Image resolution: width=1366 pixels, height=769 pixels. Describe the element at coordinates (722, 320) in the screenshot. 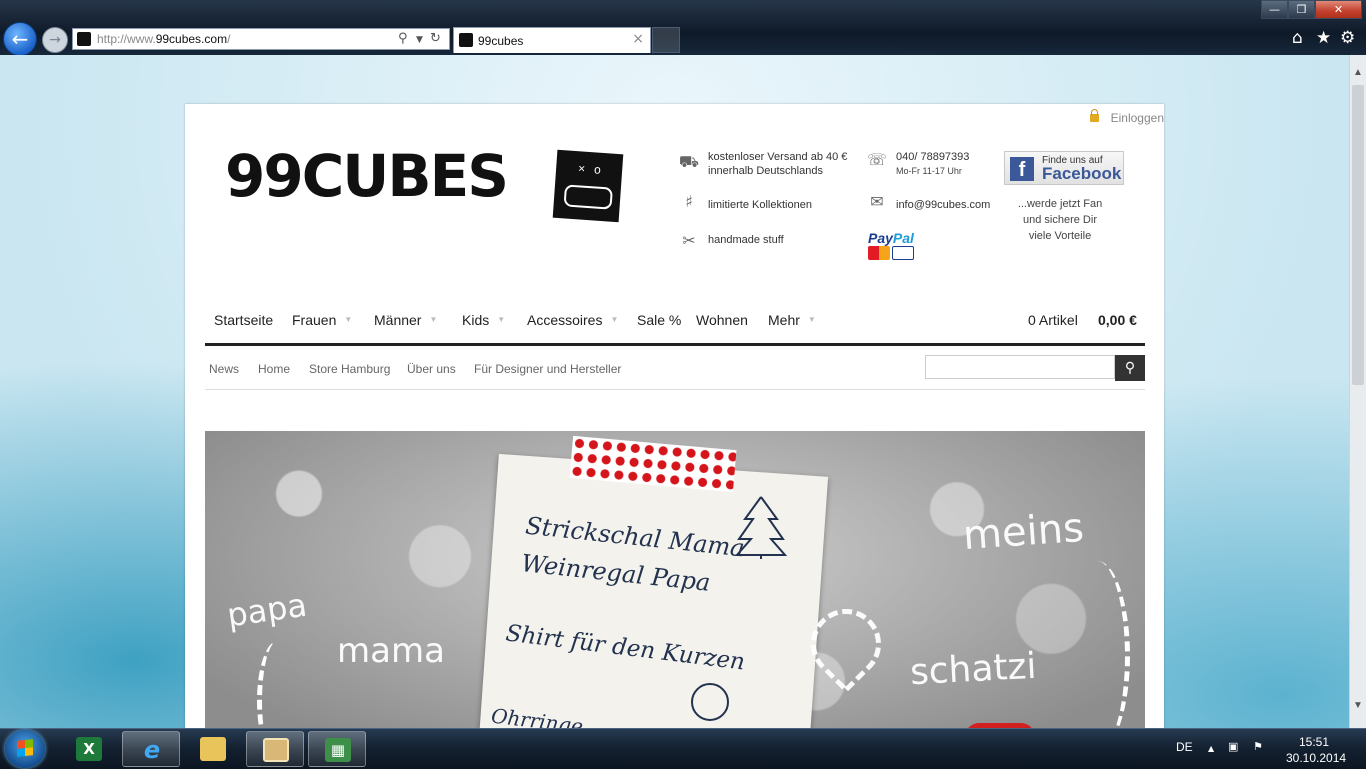

I see `nav-wohnen: Wohnen` at that location.